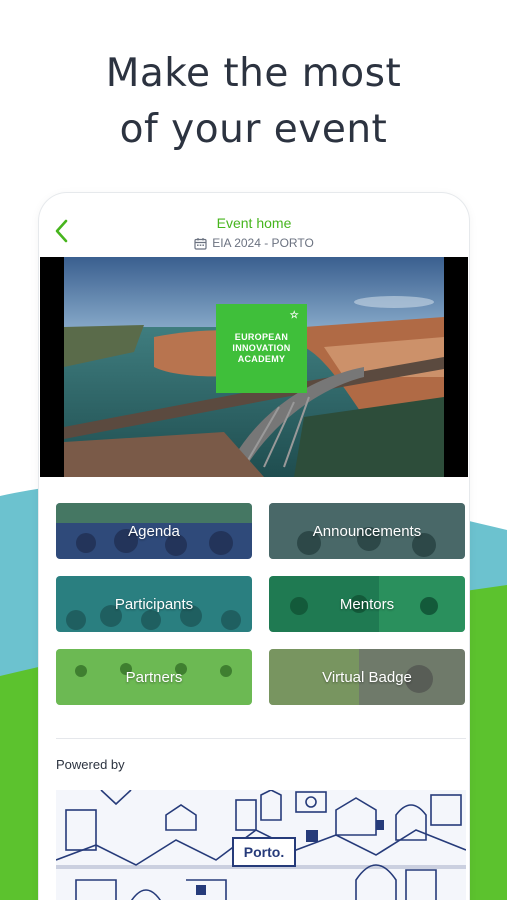  Describe the element at coordinates (294, 315) in the screenshot. I see `star-icon: ☆` at that location.